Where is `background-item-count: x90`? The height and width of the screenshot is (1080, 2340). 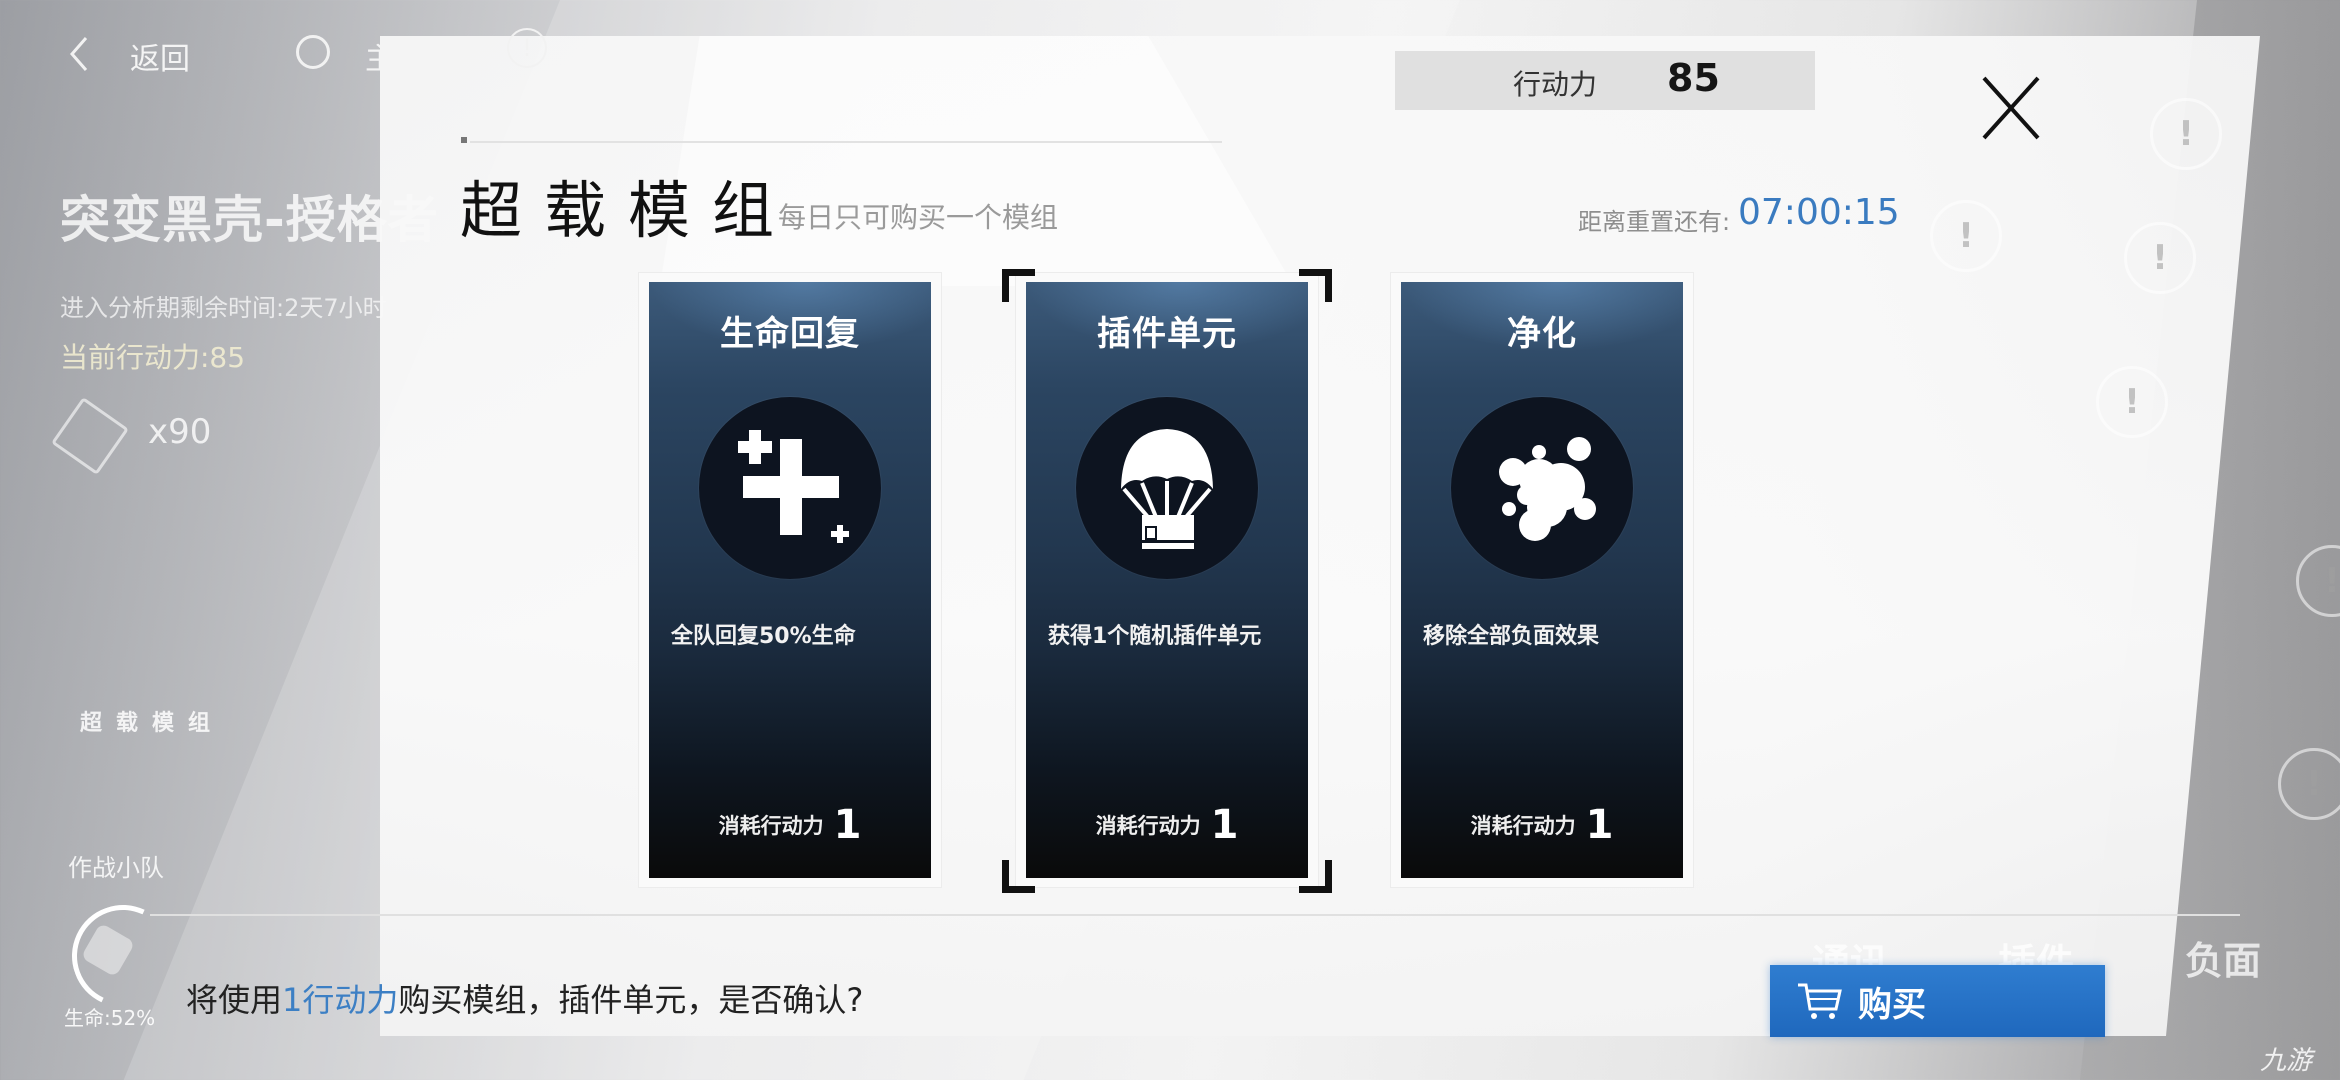
background-item-count: x90 is located at coordinates (180, 432).